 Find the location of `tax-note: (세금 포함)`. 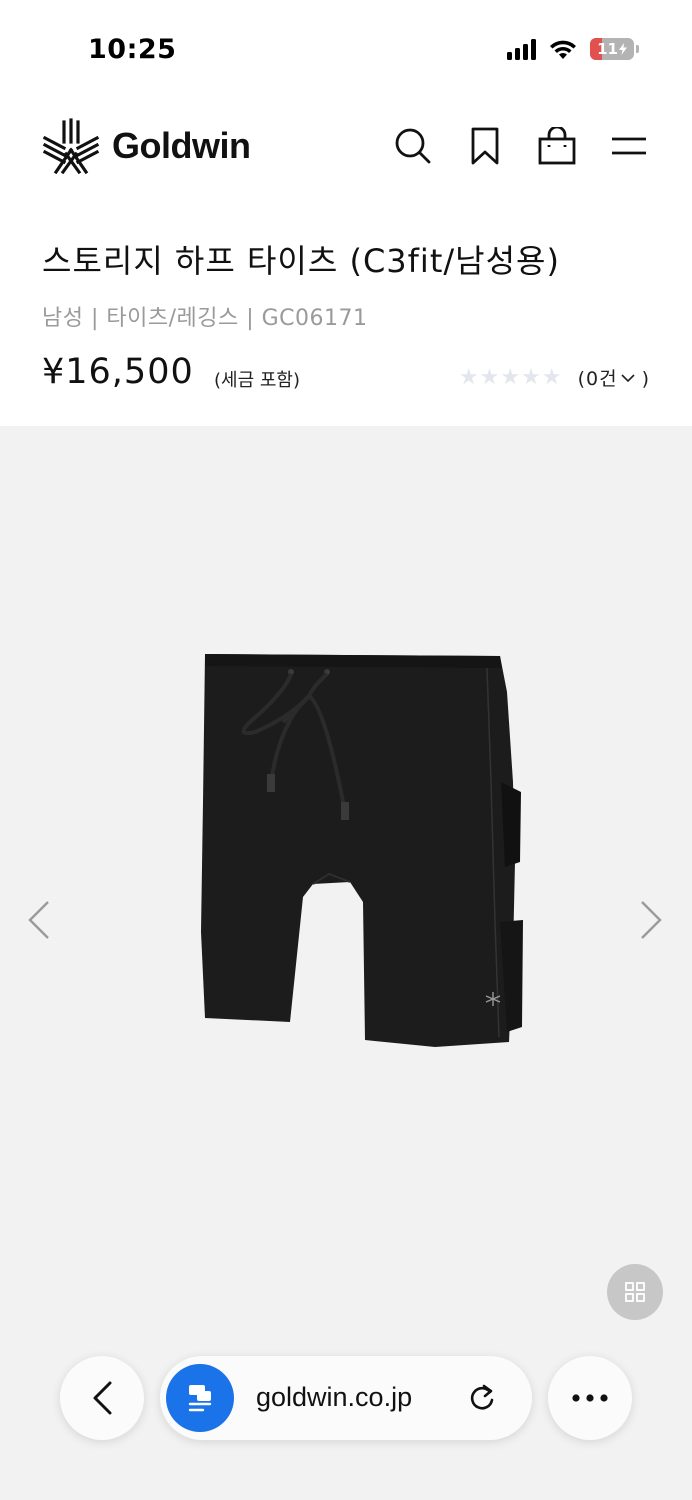

tax-note: (세금 포함) is located at coordinates (257, 380).